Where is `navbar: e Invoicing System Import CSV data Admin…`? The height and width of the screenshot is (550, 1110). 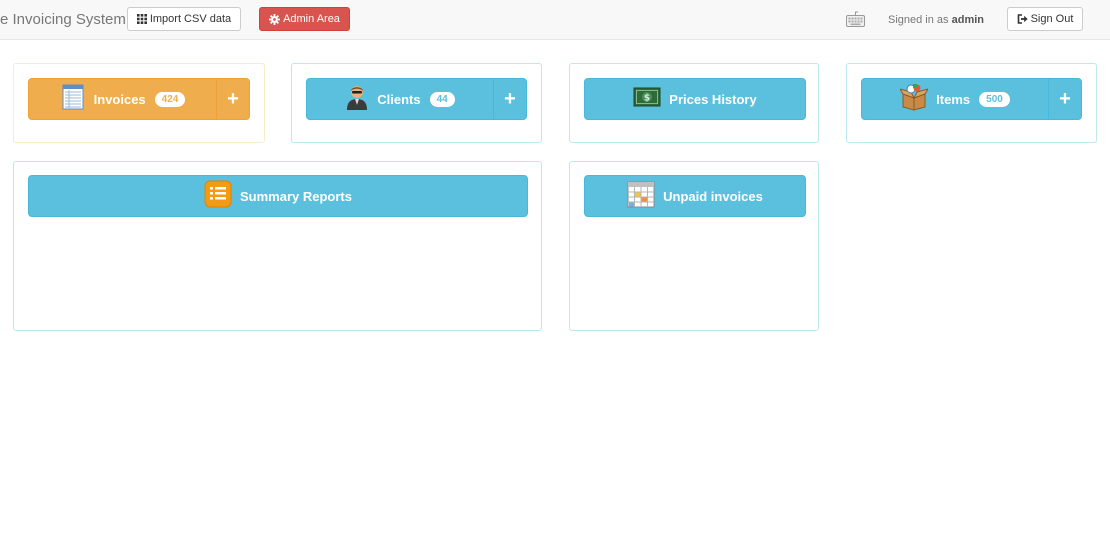
navbar: e Invoicing System Import CSV data Admin… is located at coordinates (555, 20).